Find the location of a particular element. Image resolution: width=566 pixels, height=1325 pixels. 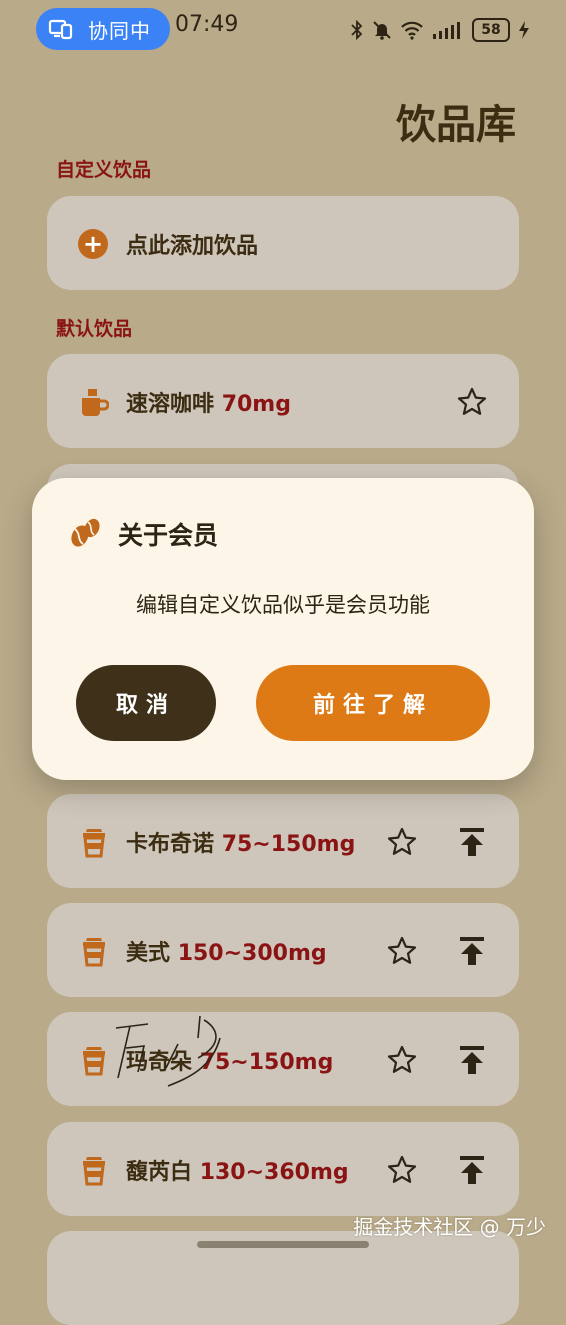

dialog-message: 编辑自定义饮品似乎是会员功能 is located at coordinates (283, 605).